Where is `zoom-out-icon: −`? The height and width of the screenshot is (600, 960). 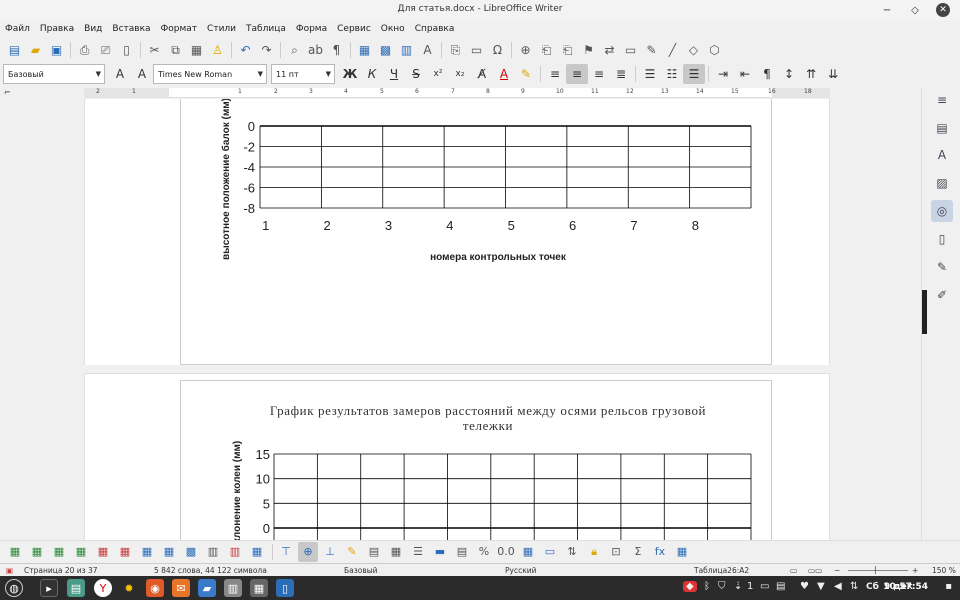
zoom-out-icon: − is located at coordinates (837, 570).